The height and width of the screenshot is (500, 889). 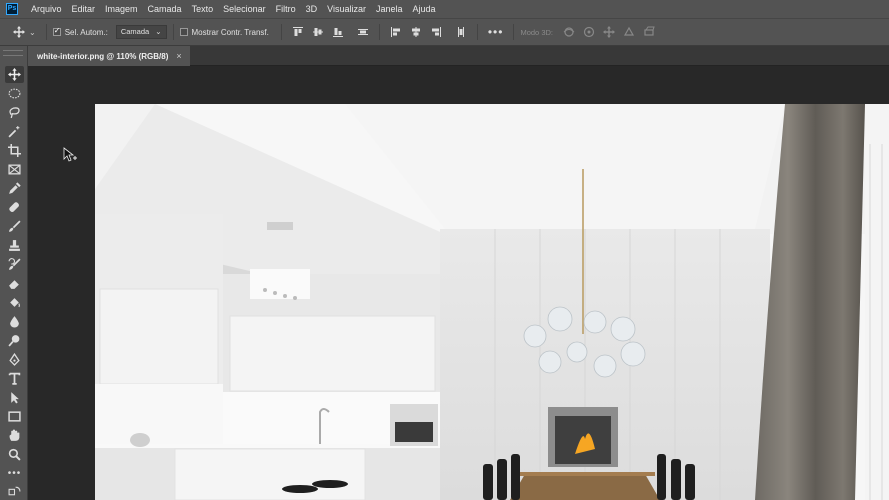 What do you see at coordinates (14, 207) in the screenshot?
I see `healing-brush-icon` at bounding box center [14, 207].